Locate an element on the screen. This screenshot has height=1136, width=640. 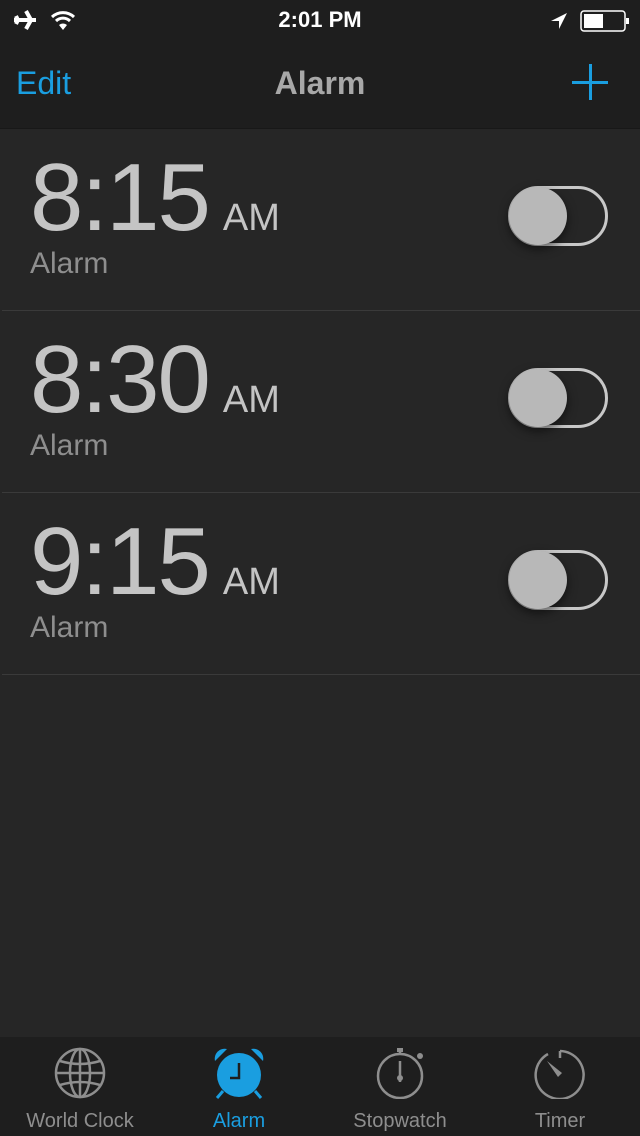
stopwatch-icon is located at coordinates (400, 1073).